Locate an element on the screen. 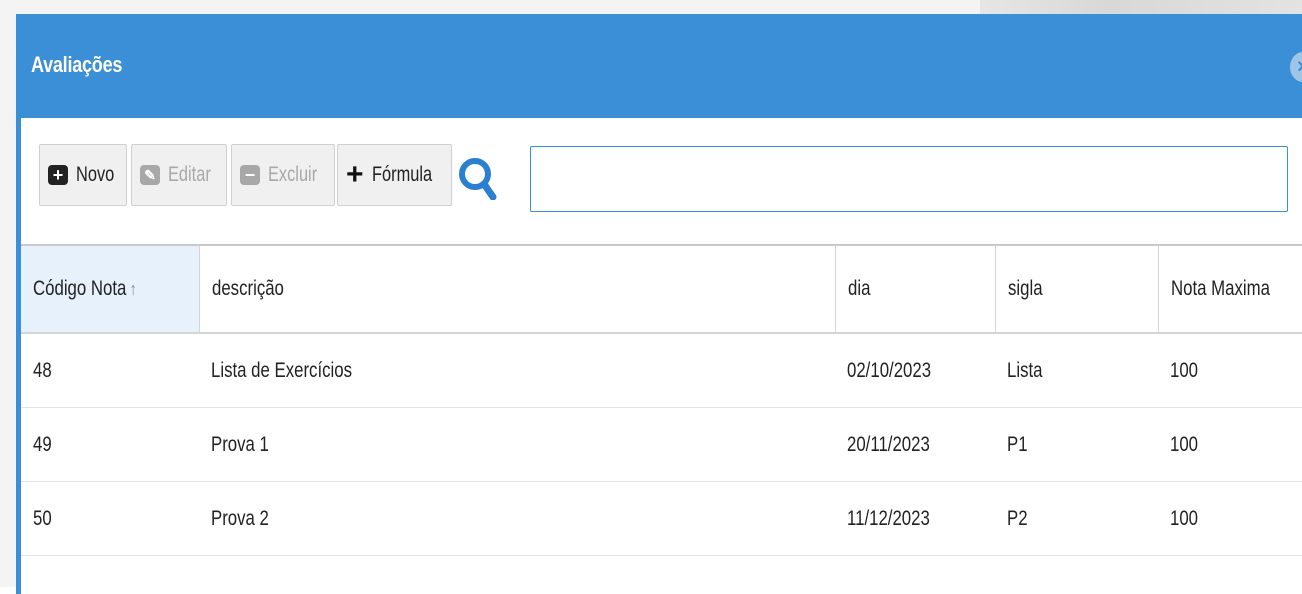 This screenshot has height=594, width=1302. column-header-label: Código Nota is located at coordinates (80, 288).